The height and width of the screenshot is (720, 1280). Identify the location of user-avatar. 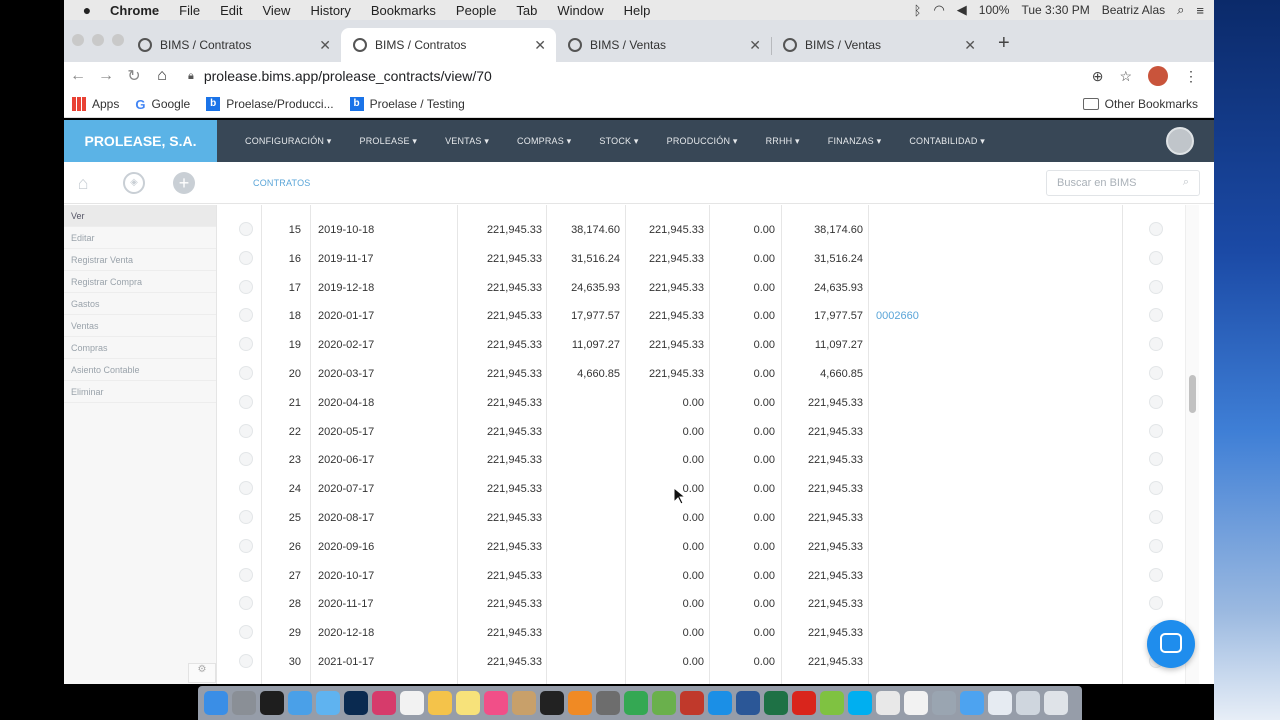
(1180, 141).